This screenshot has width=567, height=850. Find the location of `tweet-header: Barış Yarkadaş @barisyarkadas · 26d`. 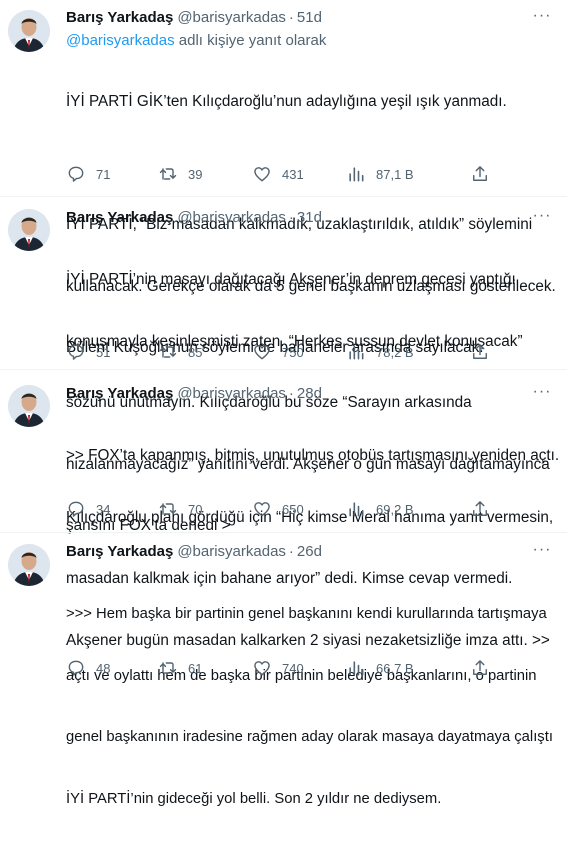

tweet-header: Barış Yarkadaş @barisyarkadas · 26d is located at coordinates (194, 552).